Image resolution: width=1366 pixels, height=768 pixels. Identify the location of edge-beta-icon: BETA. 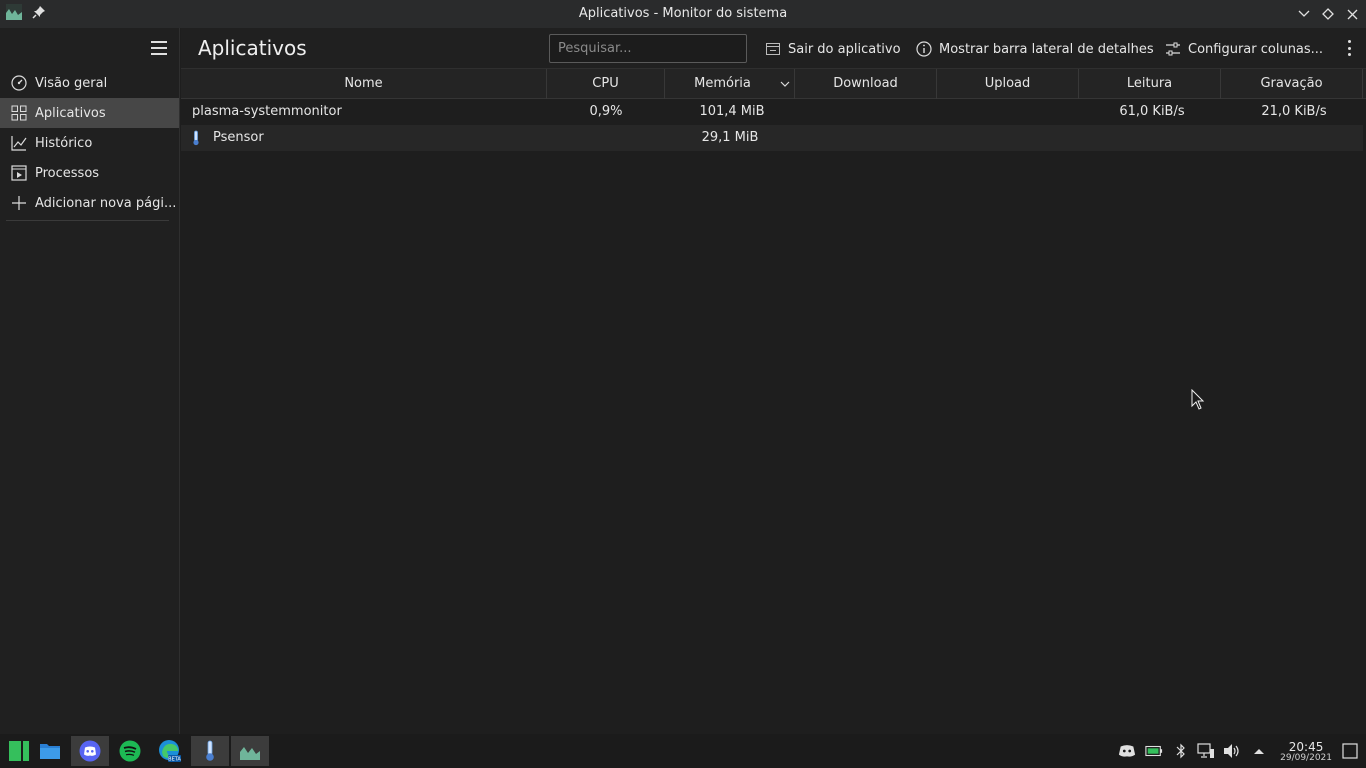
(170, 751).